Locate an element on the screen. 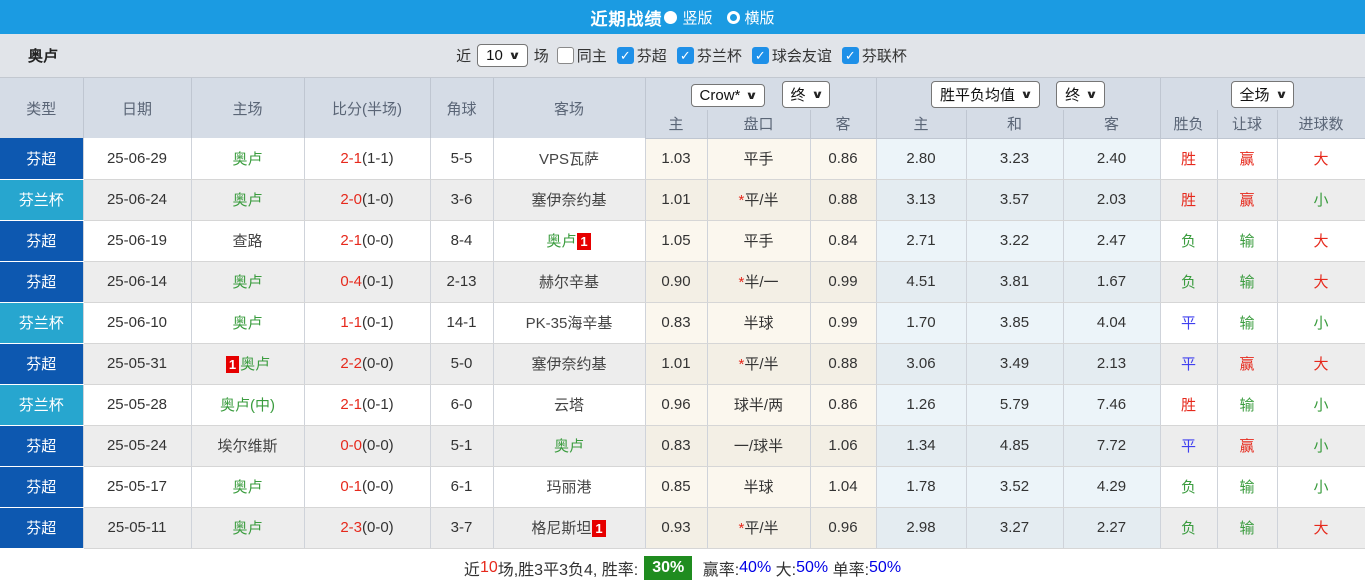 The height and width of the screenshot is (588, 1365). date-cell: 25-05-24 is located at coordinates (137, 446).